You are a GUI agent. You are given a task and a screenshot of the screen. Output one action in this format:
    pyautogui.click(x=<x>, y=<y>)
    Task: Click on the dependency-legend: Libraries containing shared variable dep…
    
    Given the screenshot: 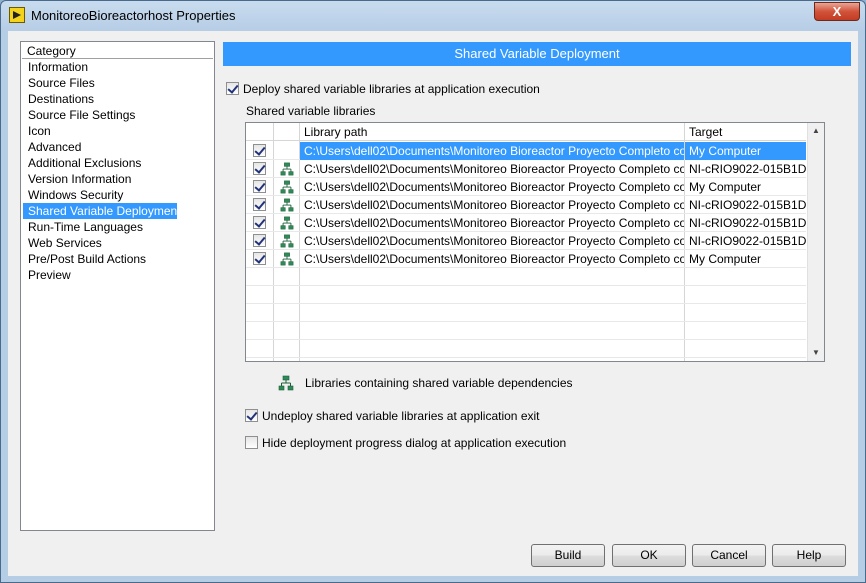 What is the action you would take?
    pyautogui.click(x=428, y=385)
    